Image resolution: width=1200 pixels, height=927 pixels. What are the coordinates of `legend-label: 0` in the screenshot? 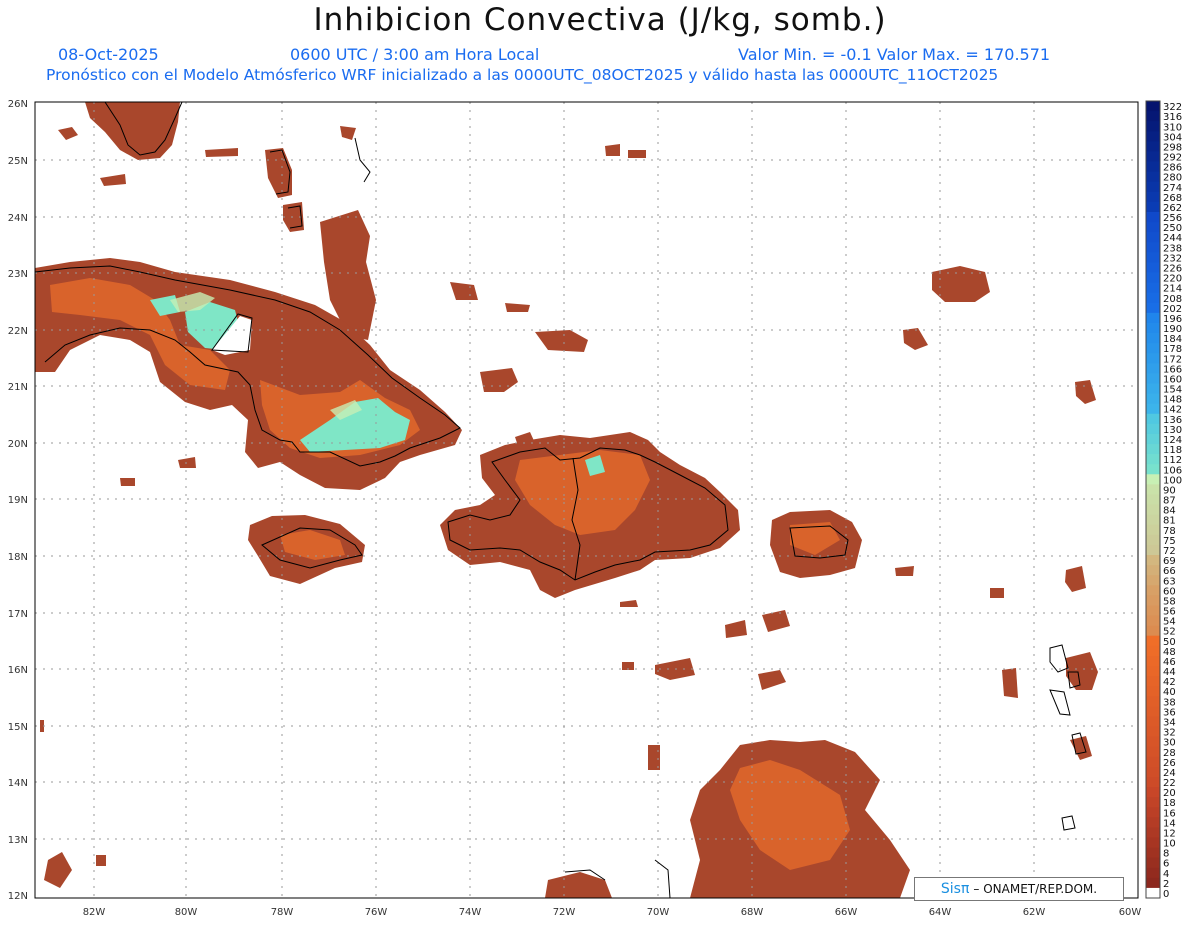 It's located at (1166, 894).